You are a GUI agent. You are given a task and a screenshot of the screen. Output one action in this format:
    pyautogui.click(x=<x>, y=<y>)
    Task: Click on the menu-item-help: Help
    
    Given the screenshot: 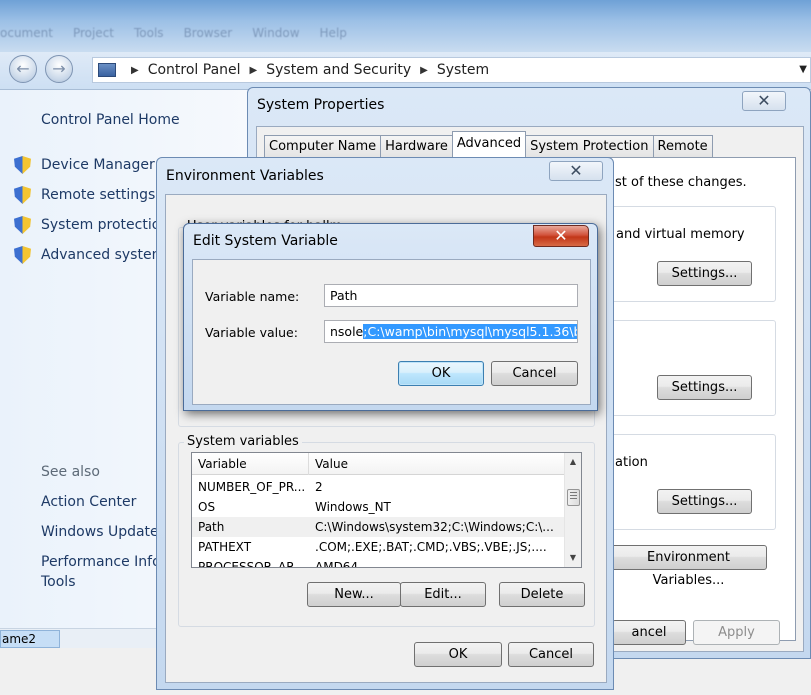 What is the action you would take?
    pyautogui.click(x=333, y=36)
    